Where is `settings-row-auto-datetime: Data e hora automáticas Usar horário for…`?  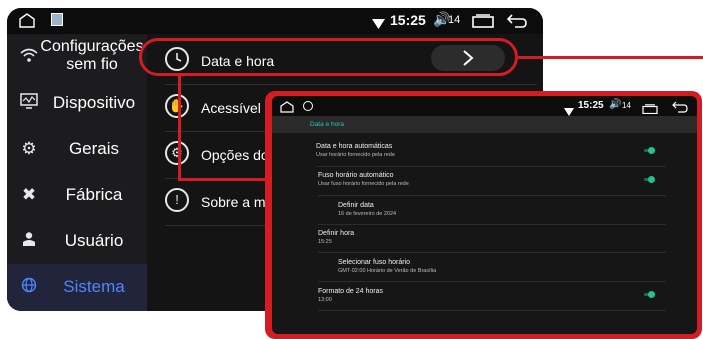 settings-row-auto-datetime: Data e hora automáticas Usar horário for… is located at coordinates (484, 151).